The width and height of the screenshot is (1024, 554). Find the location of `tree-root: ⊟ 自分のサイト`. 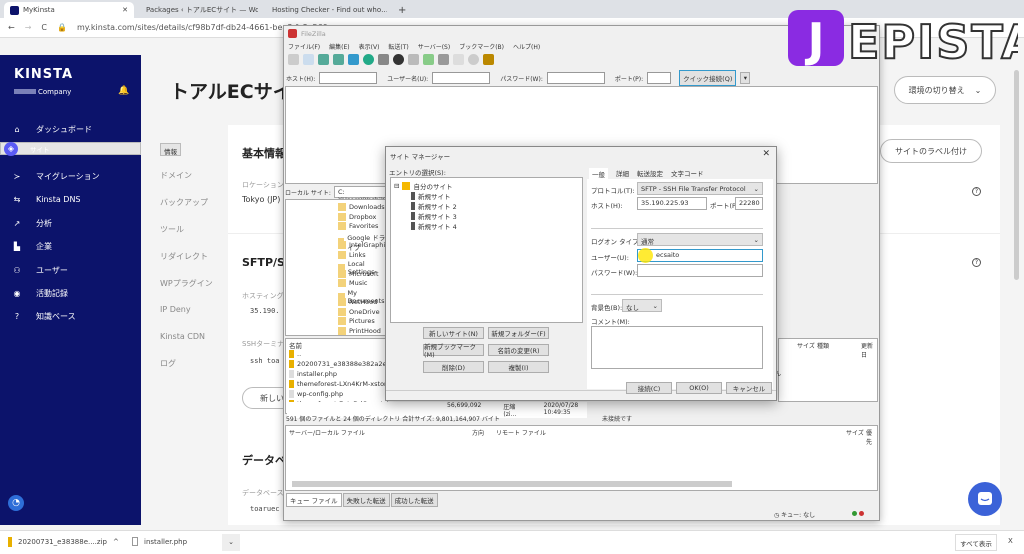

tree-root: ⊟ 自分のサイト is located at coordinates (423, 186).